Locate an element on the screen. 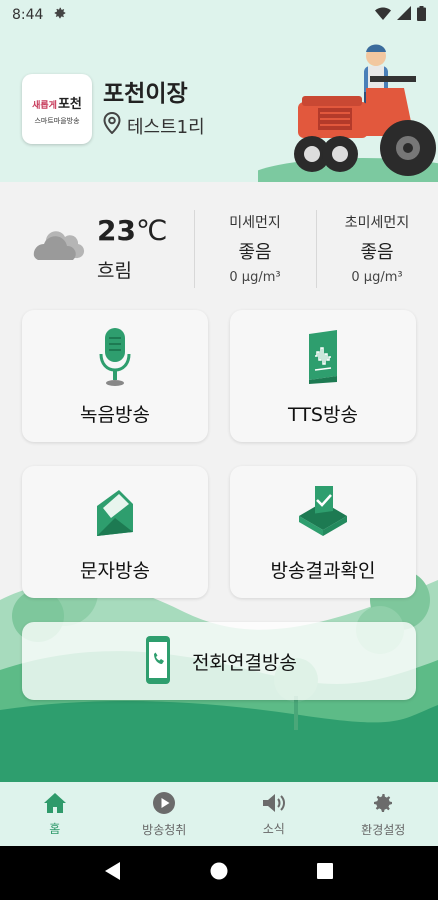 This screenshot has width=438, height=900. nav-home: 홈 is located at coordinates (55, 814).